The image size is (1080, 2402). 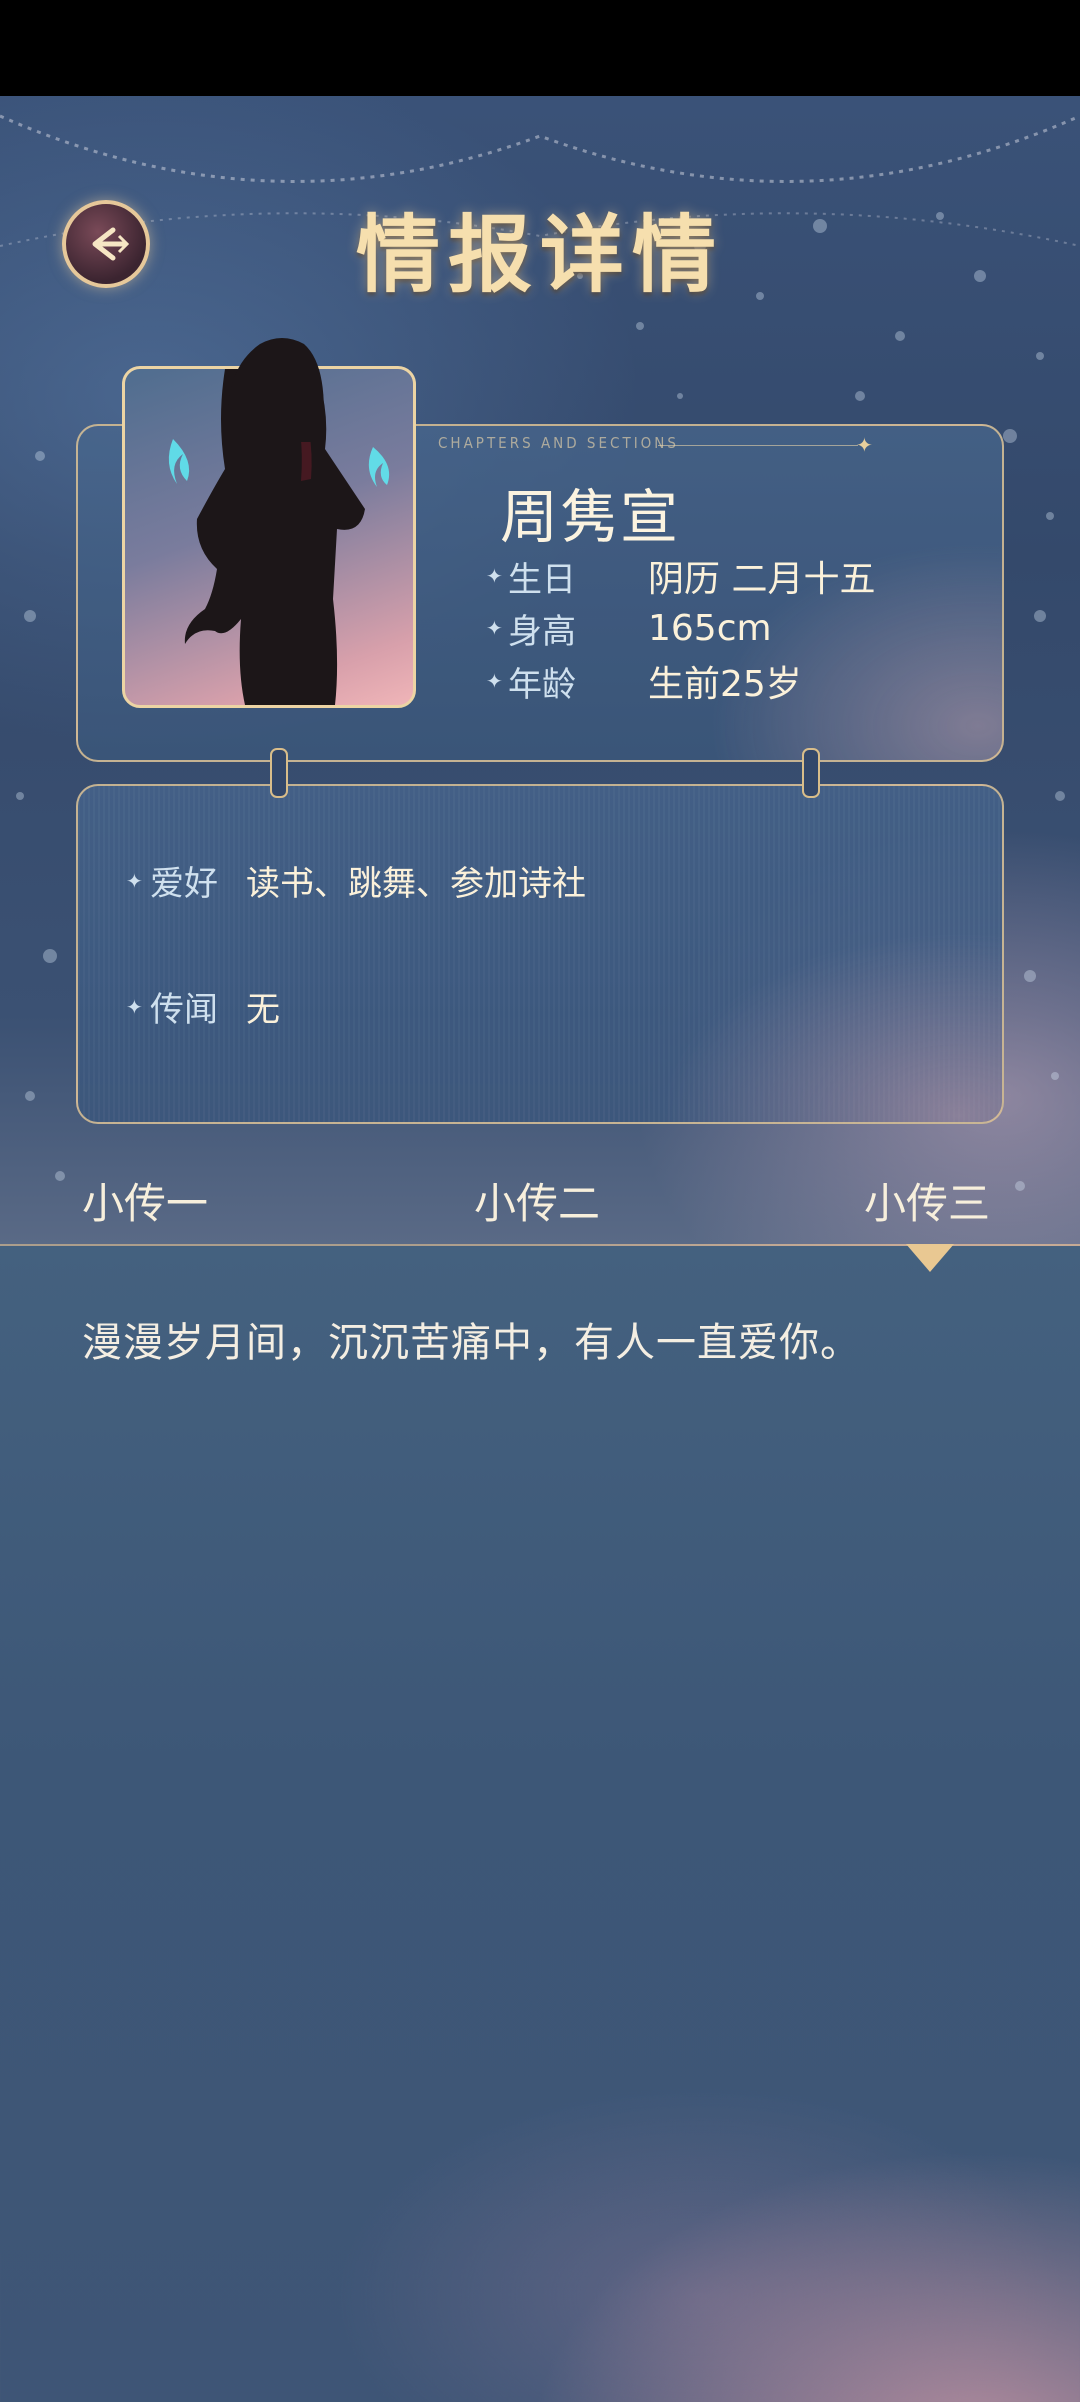 I want to click on detail-label: 爱好, so click(x=184, y=884).